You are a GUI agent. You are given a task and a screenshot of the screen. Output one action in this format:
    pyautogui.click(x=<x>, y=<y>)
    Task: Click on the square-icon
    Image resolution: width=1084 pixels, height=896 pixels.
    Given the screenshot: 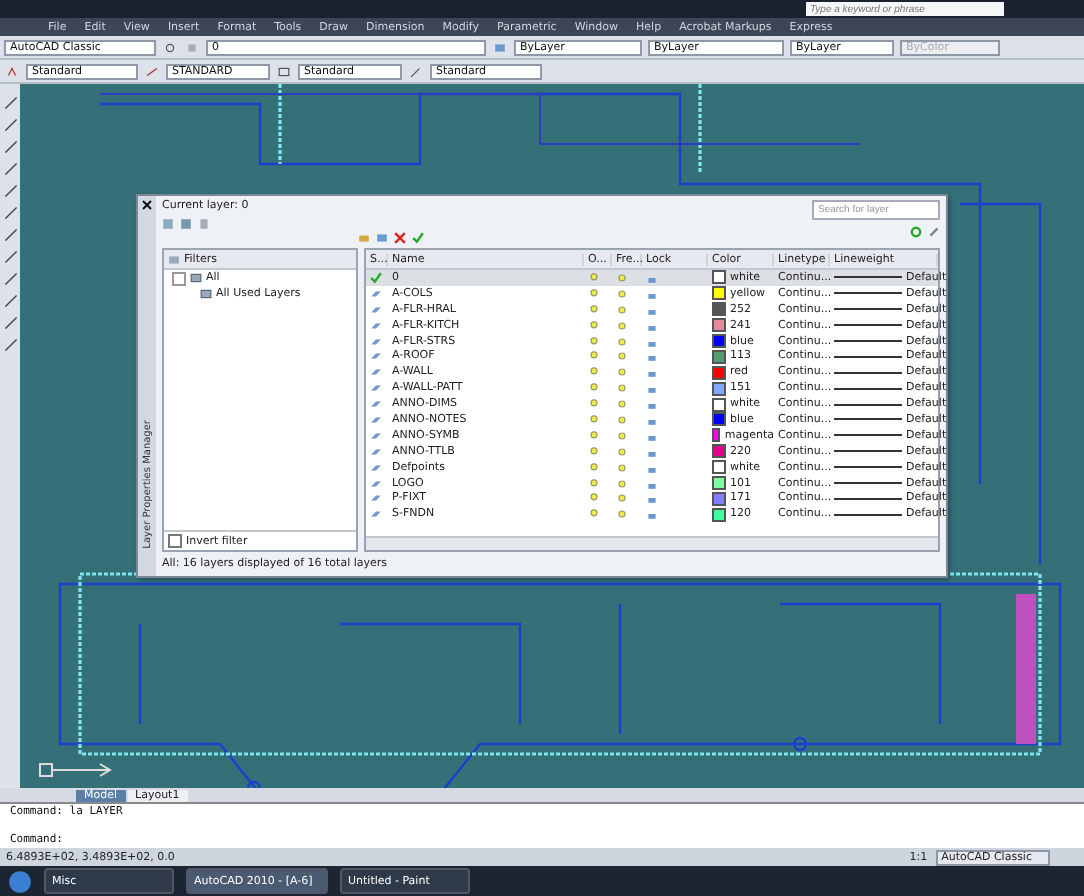 What is the action you would take?
    pyautogui.click(x=192, y=47)
    